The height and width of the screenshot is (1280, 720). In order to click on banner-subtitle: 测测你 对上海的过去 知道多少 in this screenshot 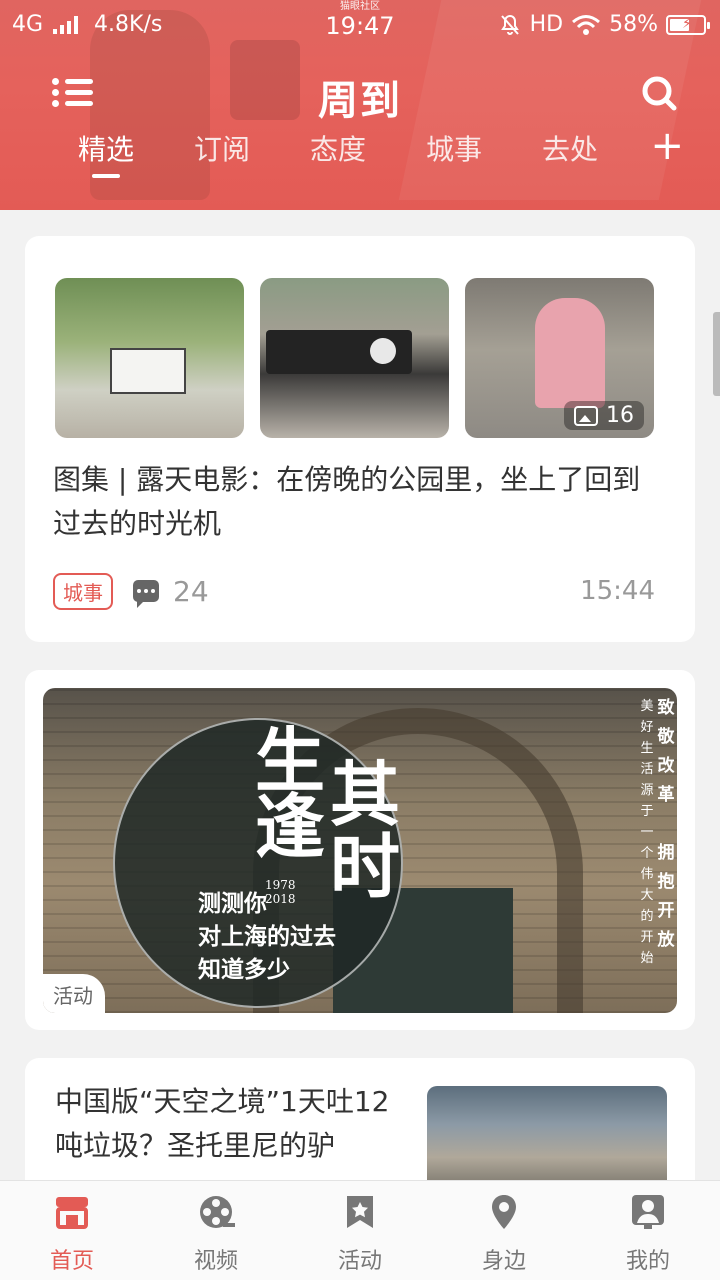, I will do `click(267, 937)`.